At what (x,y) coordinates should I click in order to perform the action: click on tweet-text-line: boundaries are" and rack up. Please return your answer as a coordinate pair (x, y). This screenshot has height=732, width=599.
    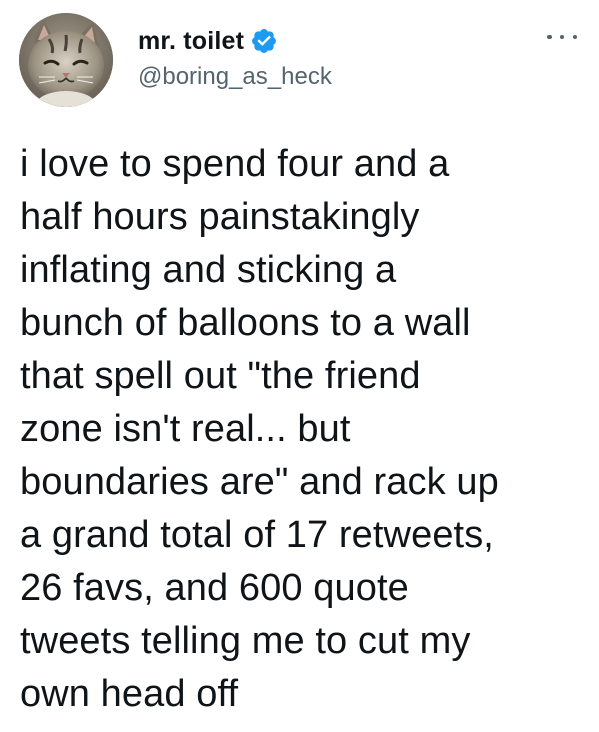
    Looking at the image, I should click on (259, 482).